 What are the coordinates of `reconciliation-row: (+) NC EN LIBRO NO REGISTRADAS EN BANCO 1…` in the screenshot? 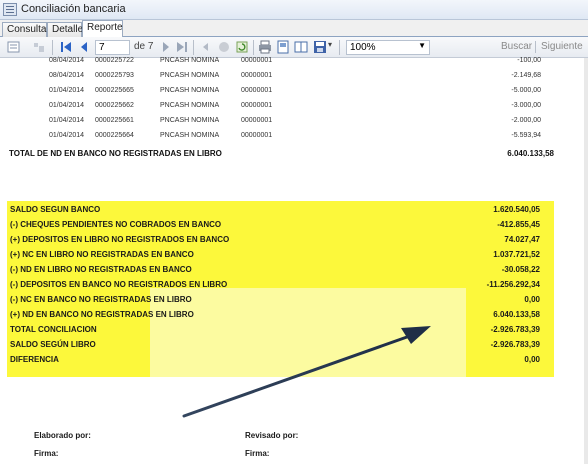 It's located at (275, 256).